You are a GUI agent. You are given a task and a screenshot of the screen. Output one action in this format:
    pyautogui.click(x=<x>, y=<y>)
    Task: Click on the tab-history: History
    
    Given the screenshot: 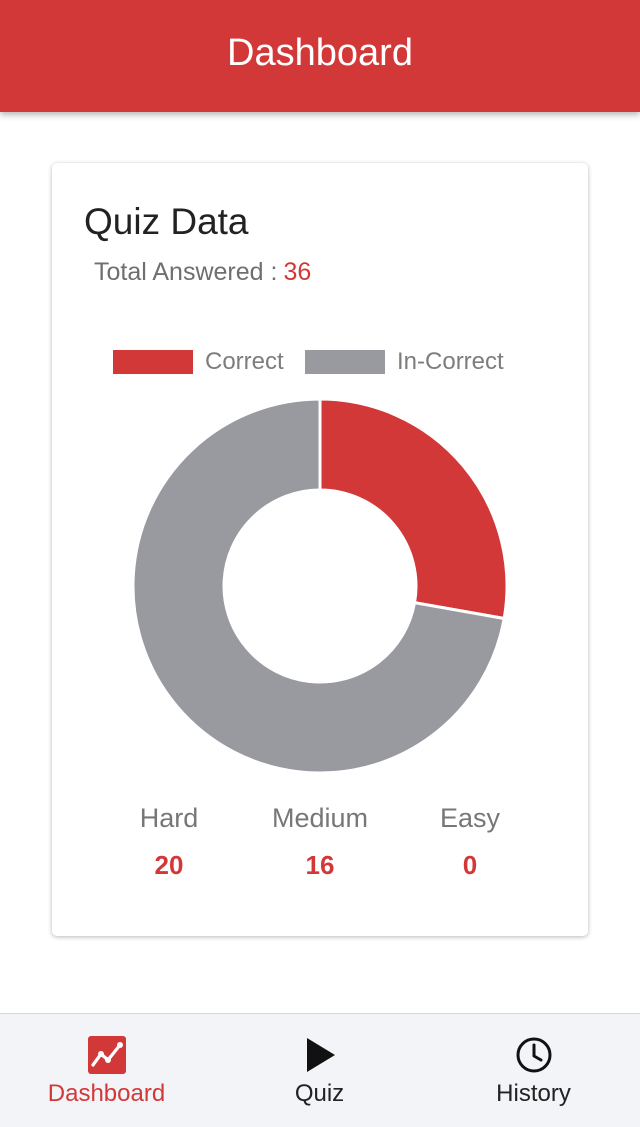 What is the action you would take?
    pyautogui.click(x=533, y=1070)
    